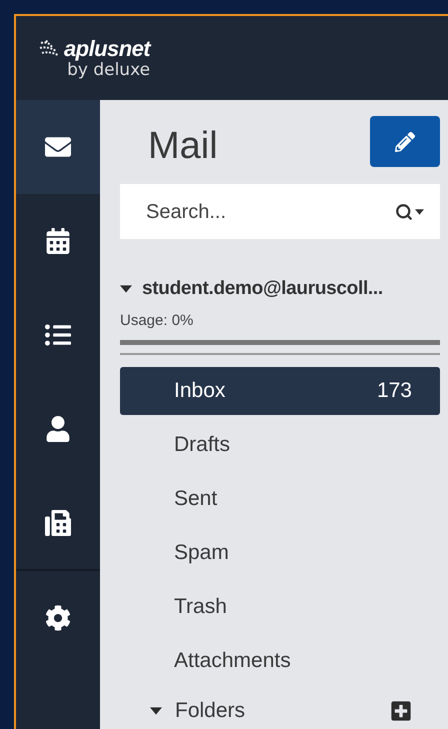  I want to click on folder-item: Trash, so click(280, 607).